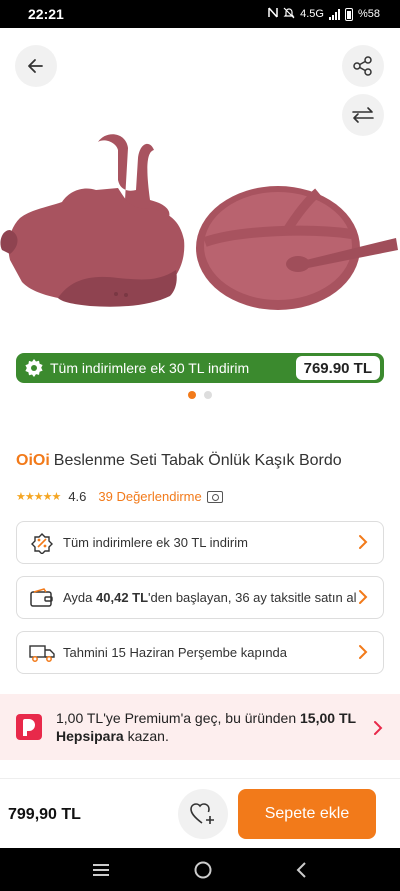 This screenshot has width=400, height=891. I want to click on nfc-icon, so click(273, 14).